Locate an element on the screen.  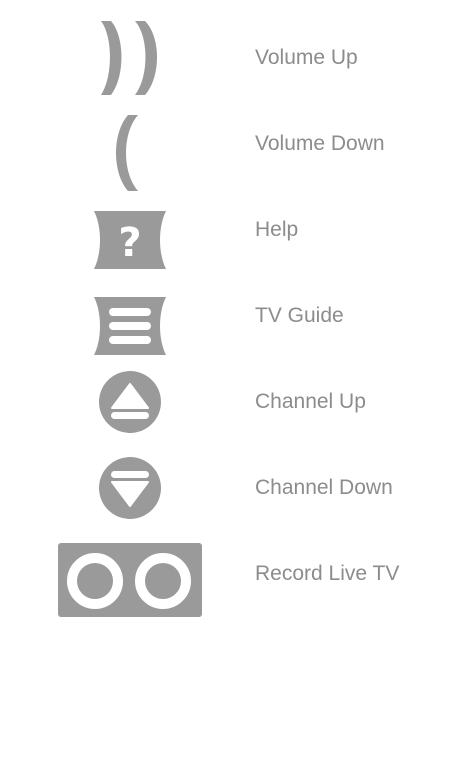
legend-label-help: Help is located at coordinates (277, 229).